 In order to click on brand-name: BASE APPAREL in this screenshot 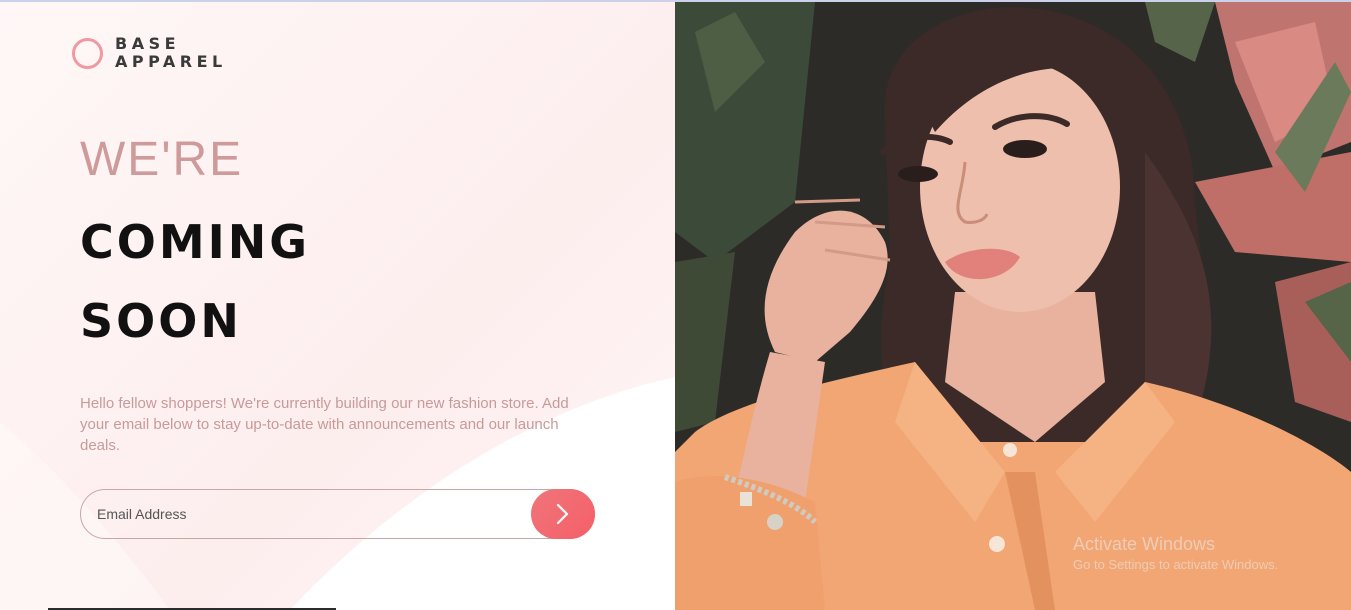, I will do `click(171, 53)`.